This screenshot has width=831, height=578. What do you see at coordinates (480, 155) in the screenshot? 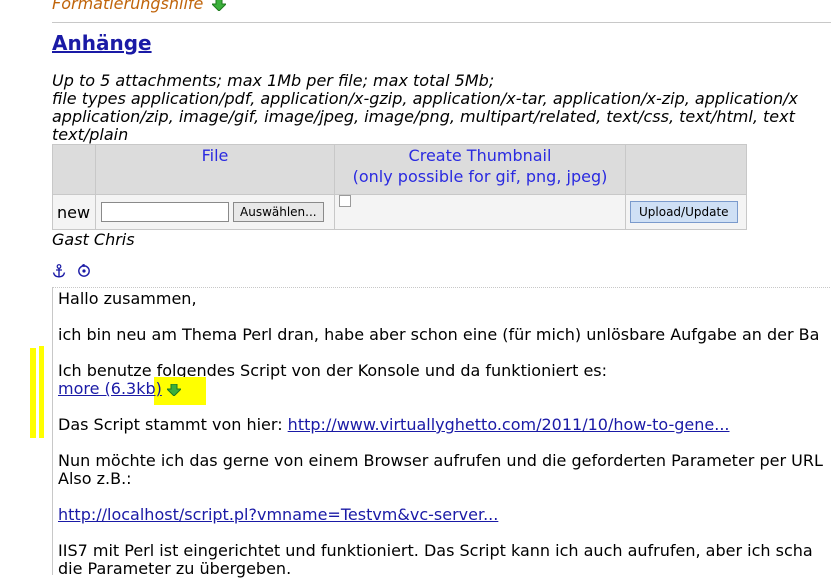
I see `column-header-thumbnail-label: Create Thumbnail` at bounding box center [480, 155].